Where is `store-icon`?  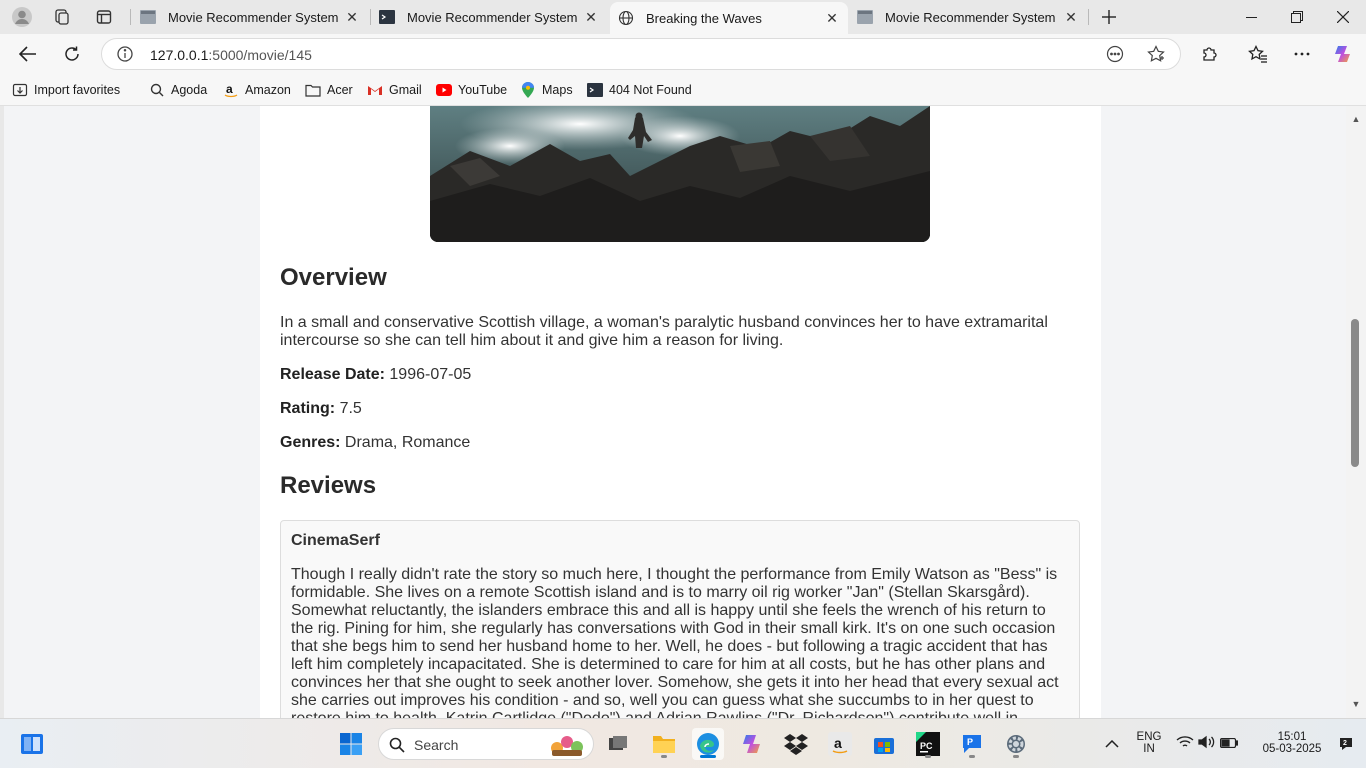
store-icon is located at coordinates (884, 744).